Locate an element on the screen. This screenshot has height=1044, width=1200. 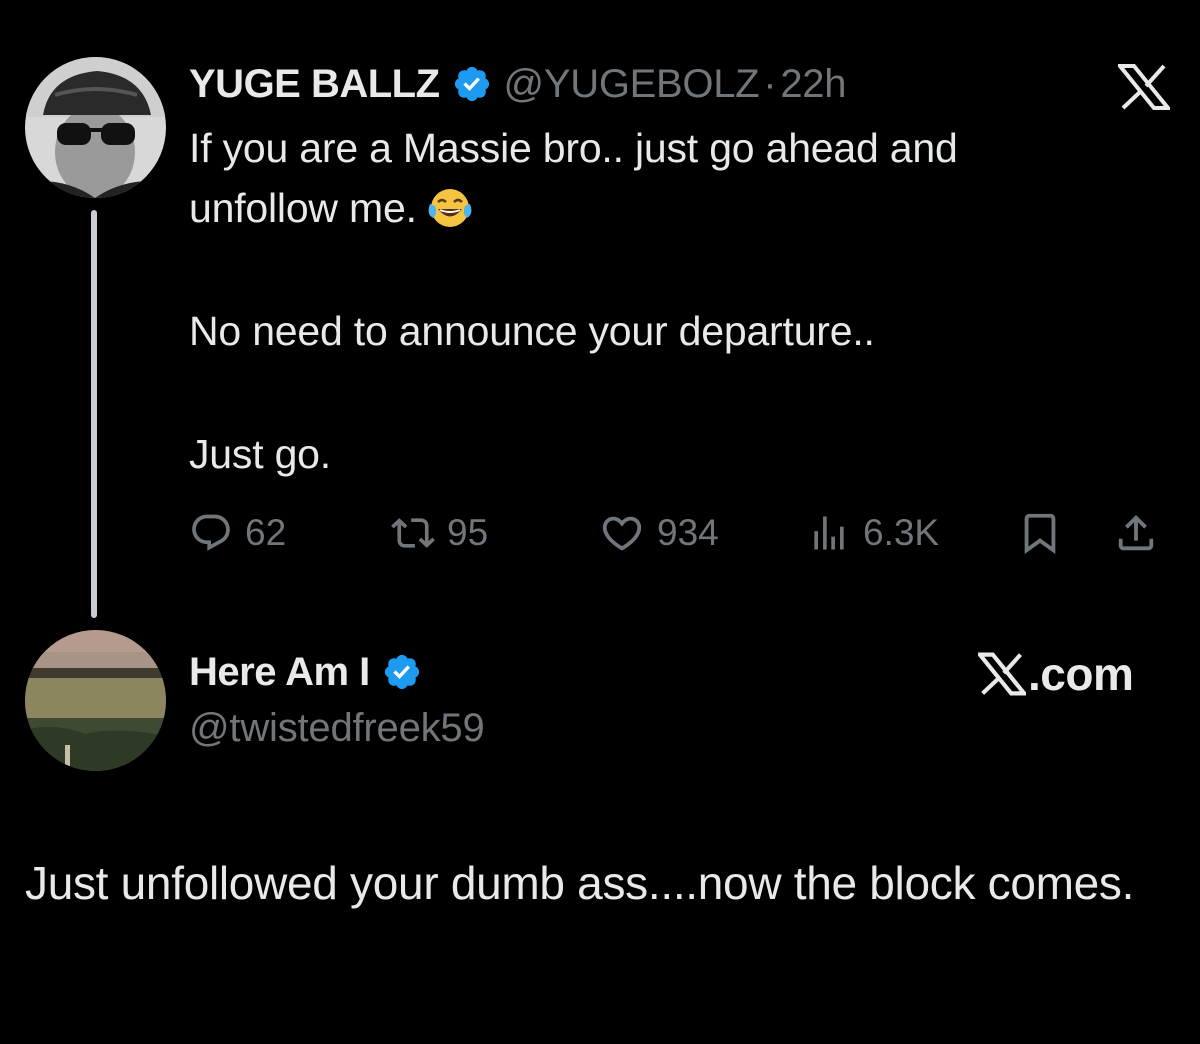
share-icon is located at coordinates (1136, 532).